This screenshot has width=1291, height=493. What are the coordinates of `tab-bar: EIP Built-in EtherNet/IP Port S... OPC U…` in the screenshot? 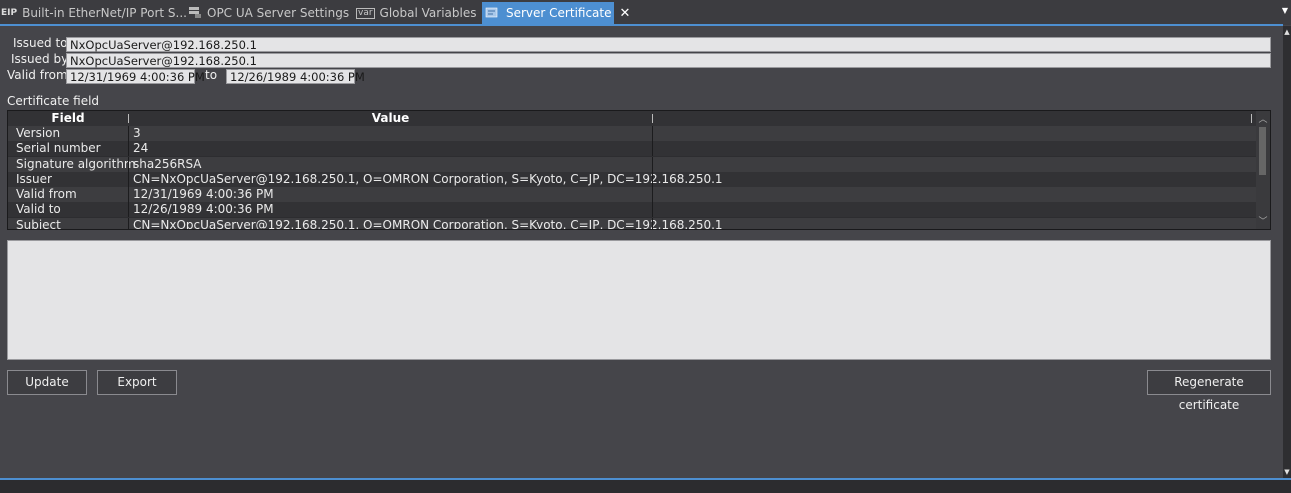 It's located at (645, 12).